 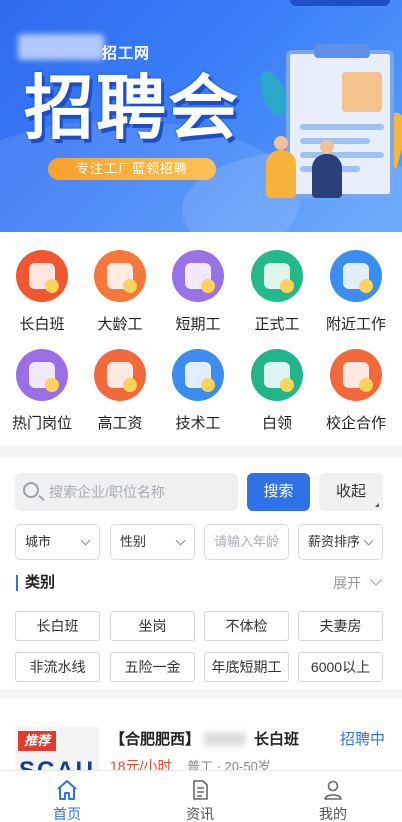 What do you see at coordinates (355, 423) in the screenshot?
I see `category-label: 校企合作` at bounding box center [355, 423].